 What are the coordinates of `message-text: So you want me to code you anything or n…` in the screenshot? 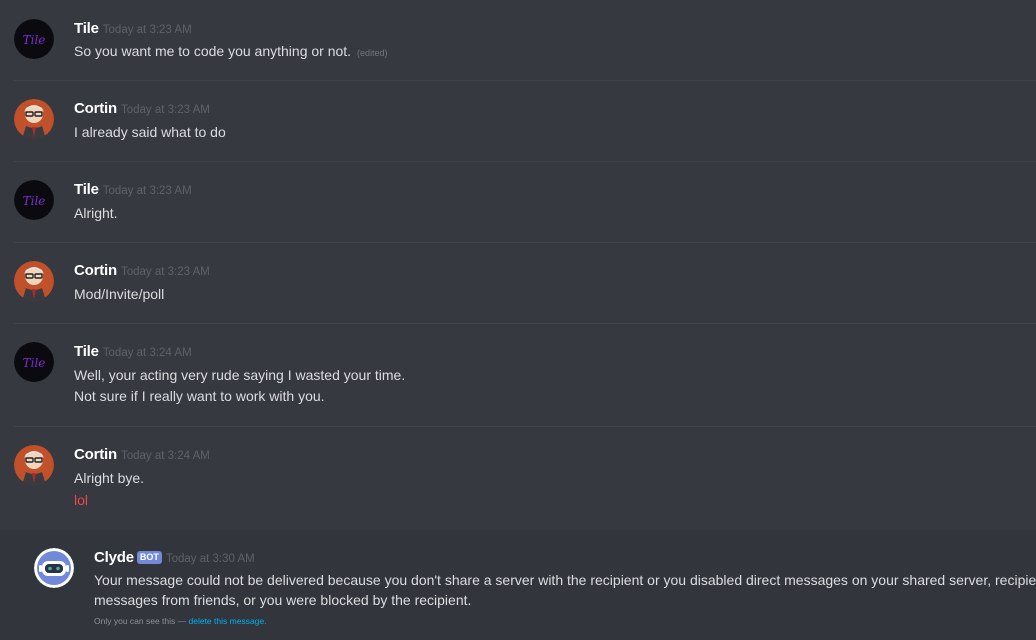 It's located at (230, 51).